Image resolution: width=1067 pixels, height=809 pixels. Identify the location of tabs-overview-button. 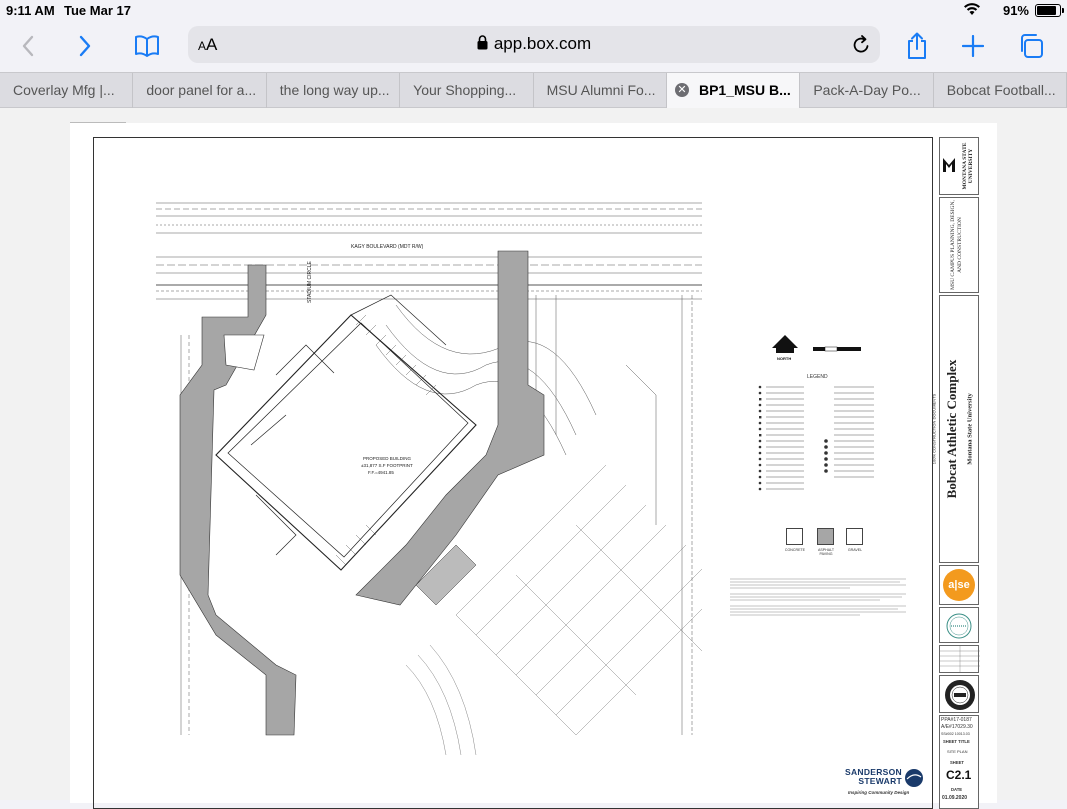
(1031, 46).